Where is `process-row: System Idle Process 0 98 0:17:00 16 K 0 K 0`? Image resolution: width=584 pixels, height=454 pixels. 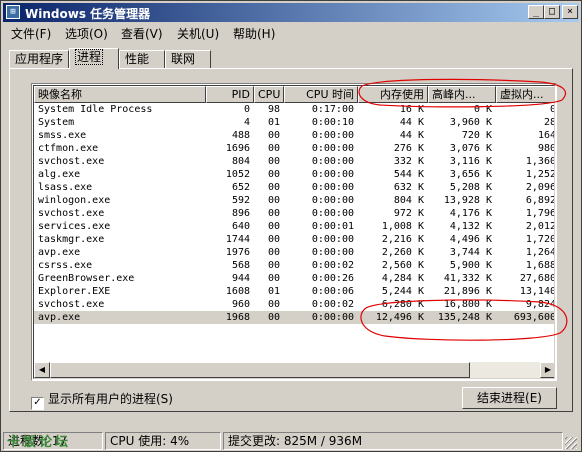
process-row: System Idle Process 0 98 0:17:00 16 K 0 K 0 is located at coordinates (294, 109).